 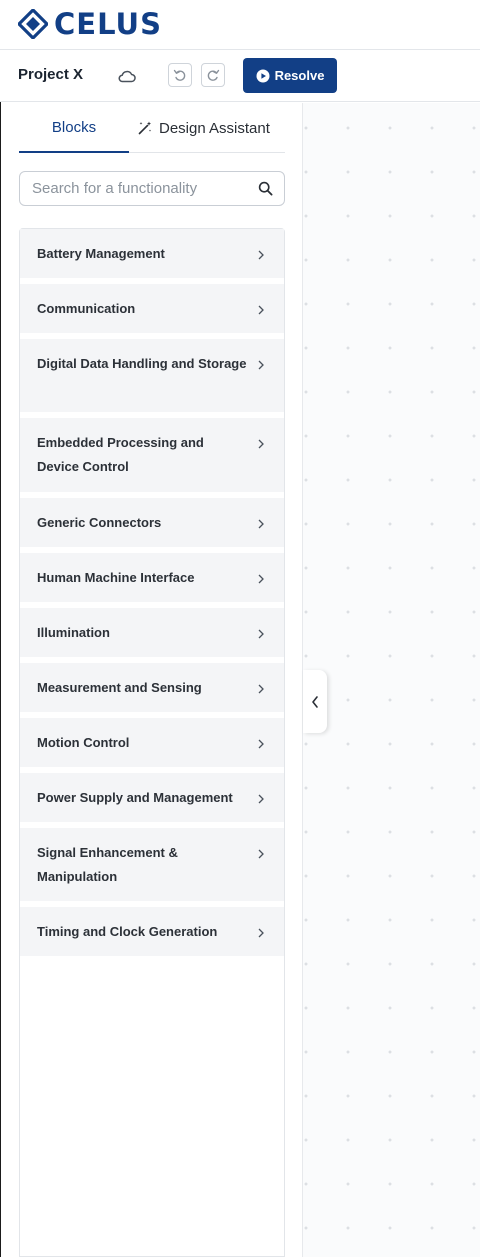 I want to click on celus-logo: CELUS, so click(x=90, y=24).